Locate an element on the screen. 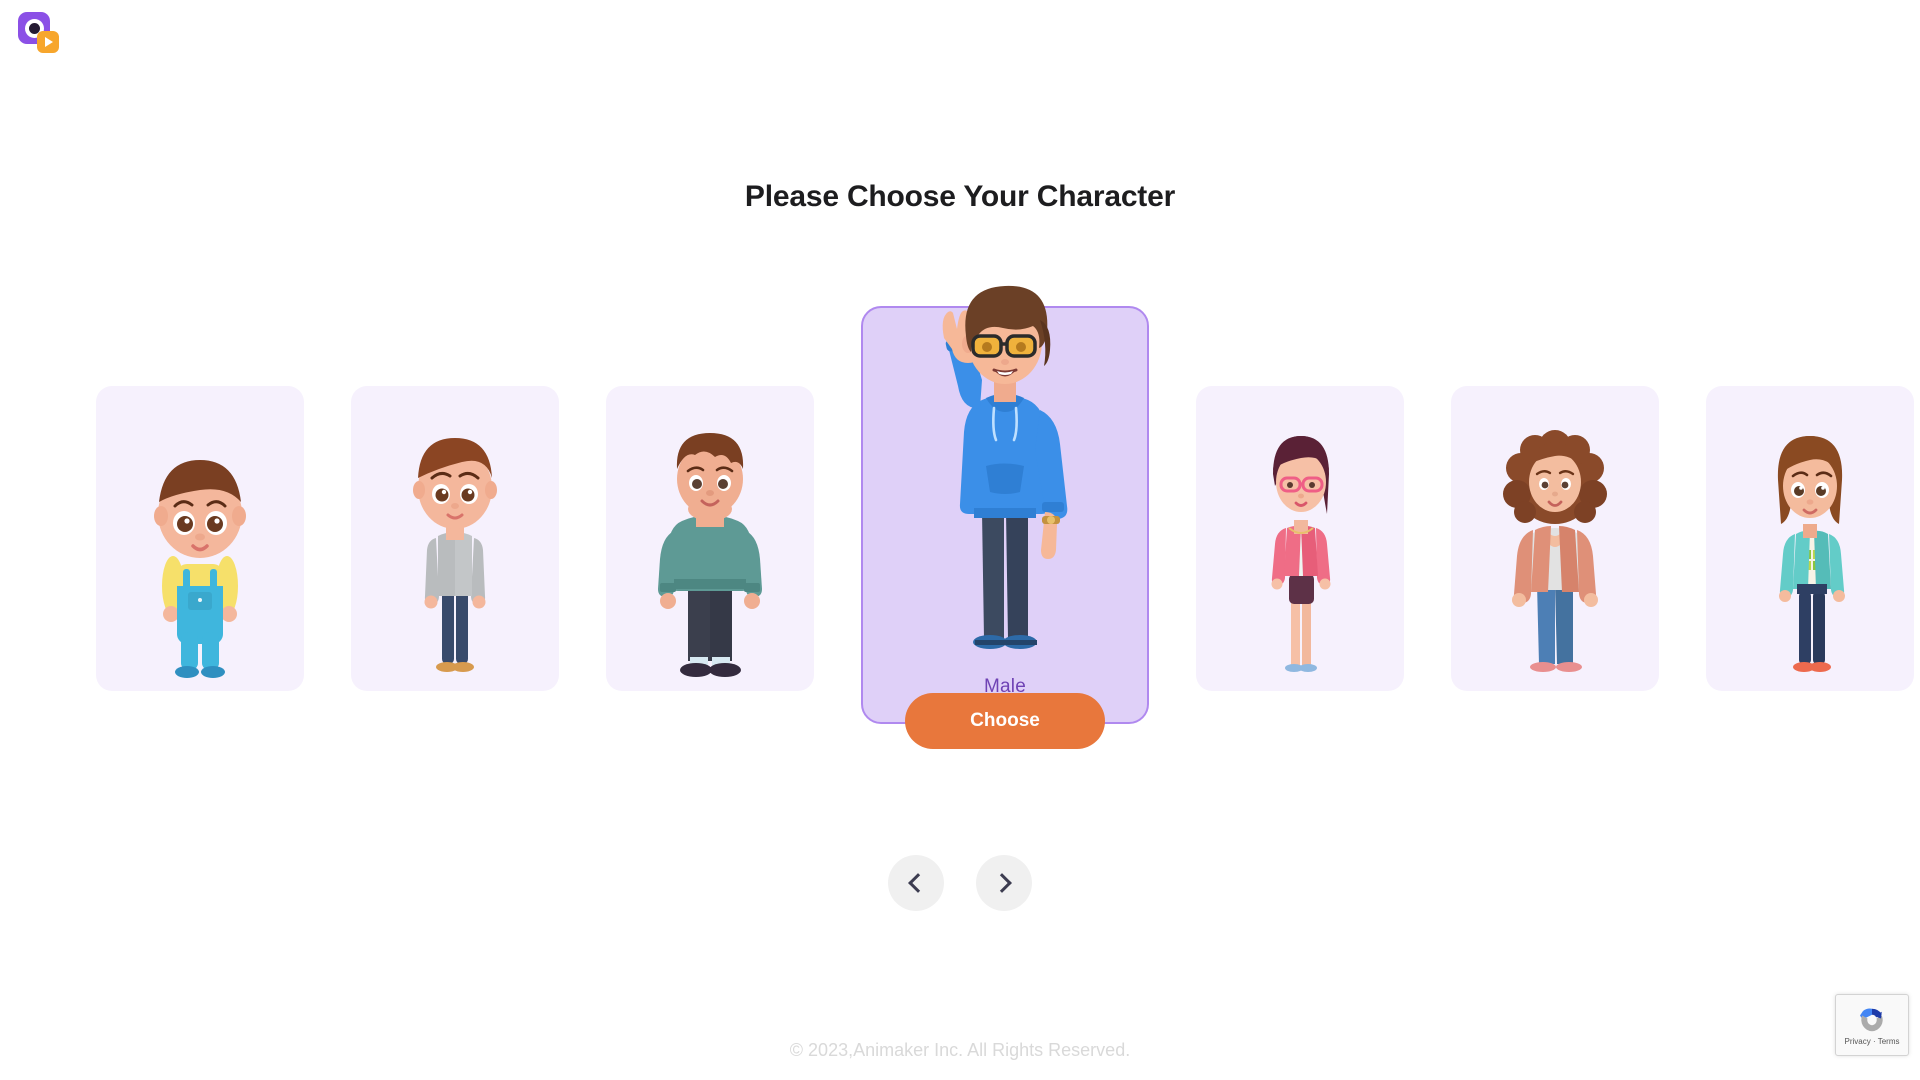  character-card-boy is located at coordinates (455, 538).